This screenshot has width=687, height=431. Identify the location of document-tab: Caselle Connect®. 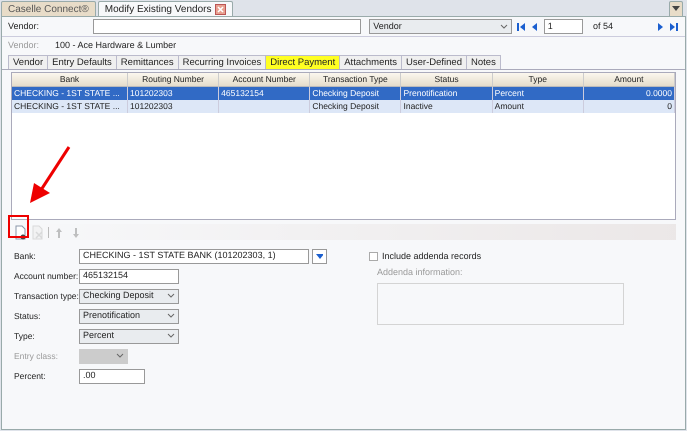
(48, 8).